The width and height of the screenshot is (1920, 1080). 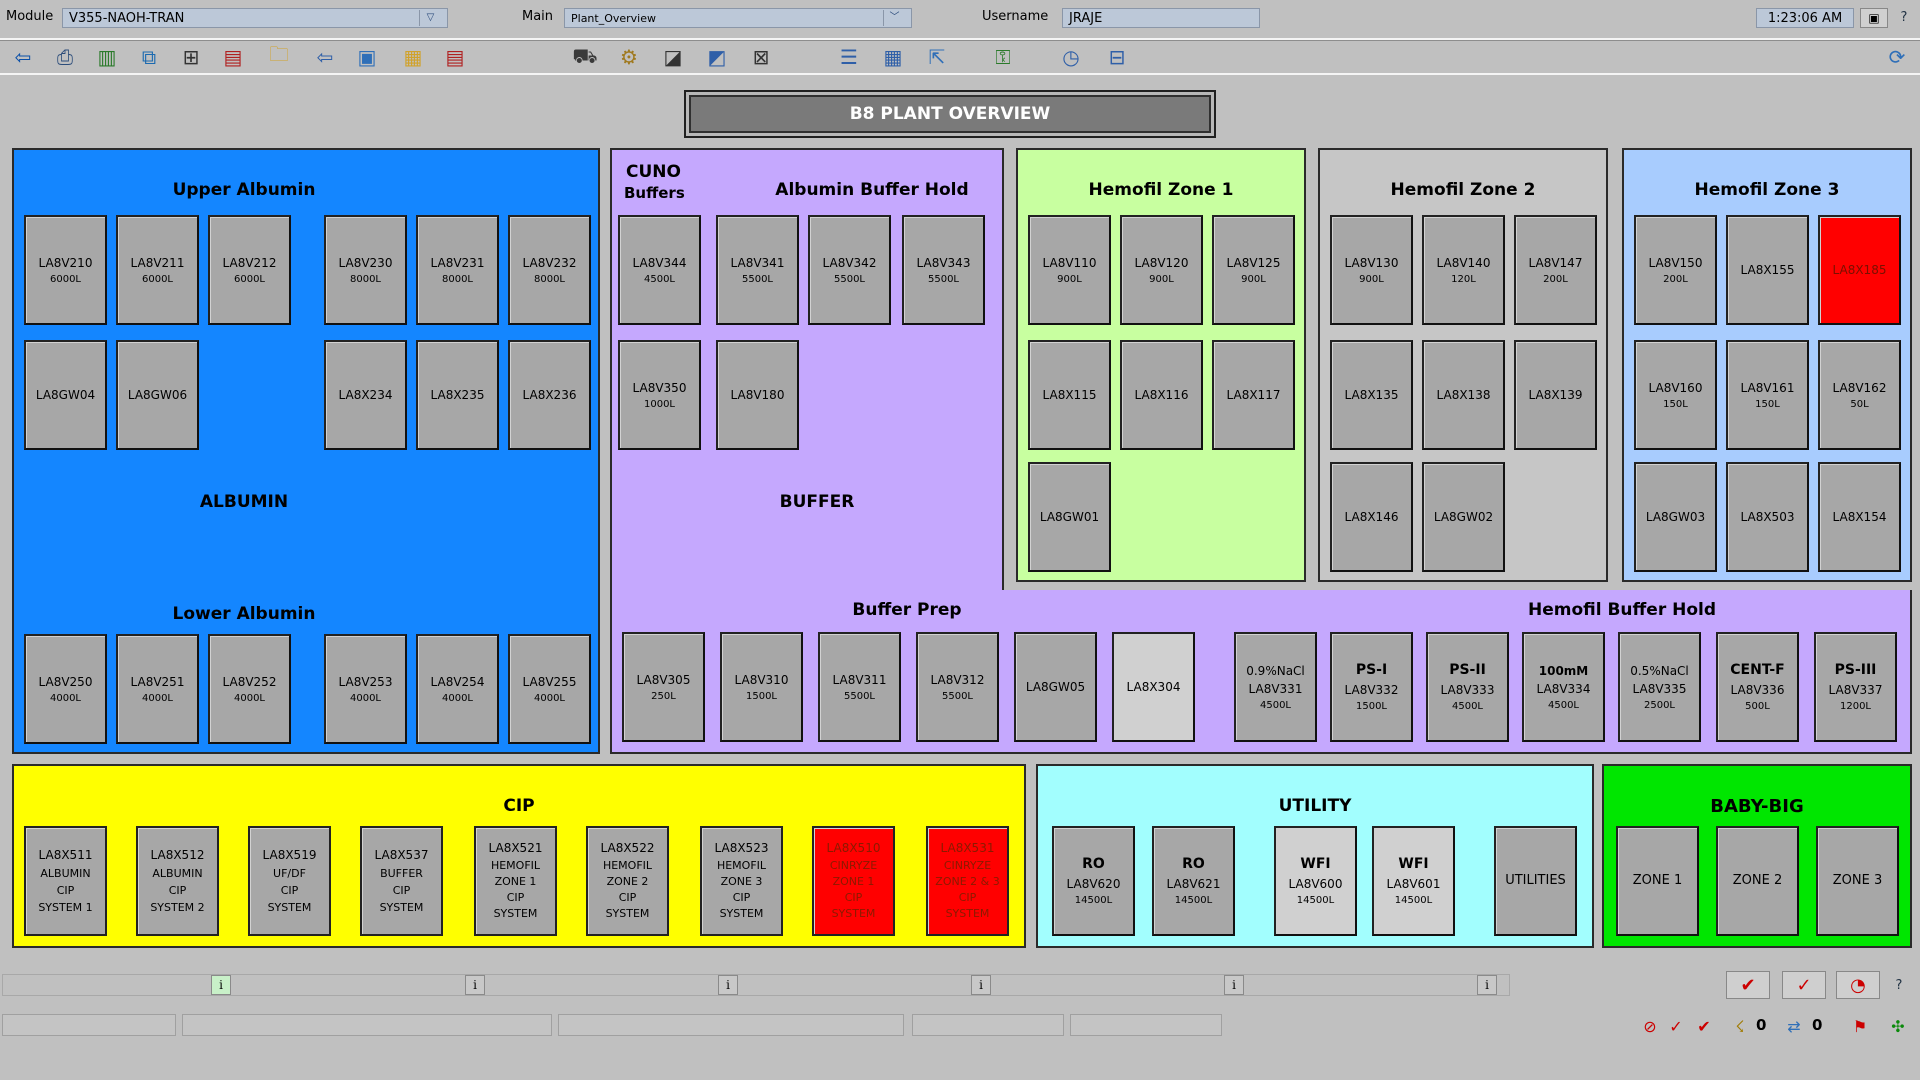 I want to click on tank-tile: LA8V254 4000L, so click(x=457, y=689).